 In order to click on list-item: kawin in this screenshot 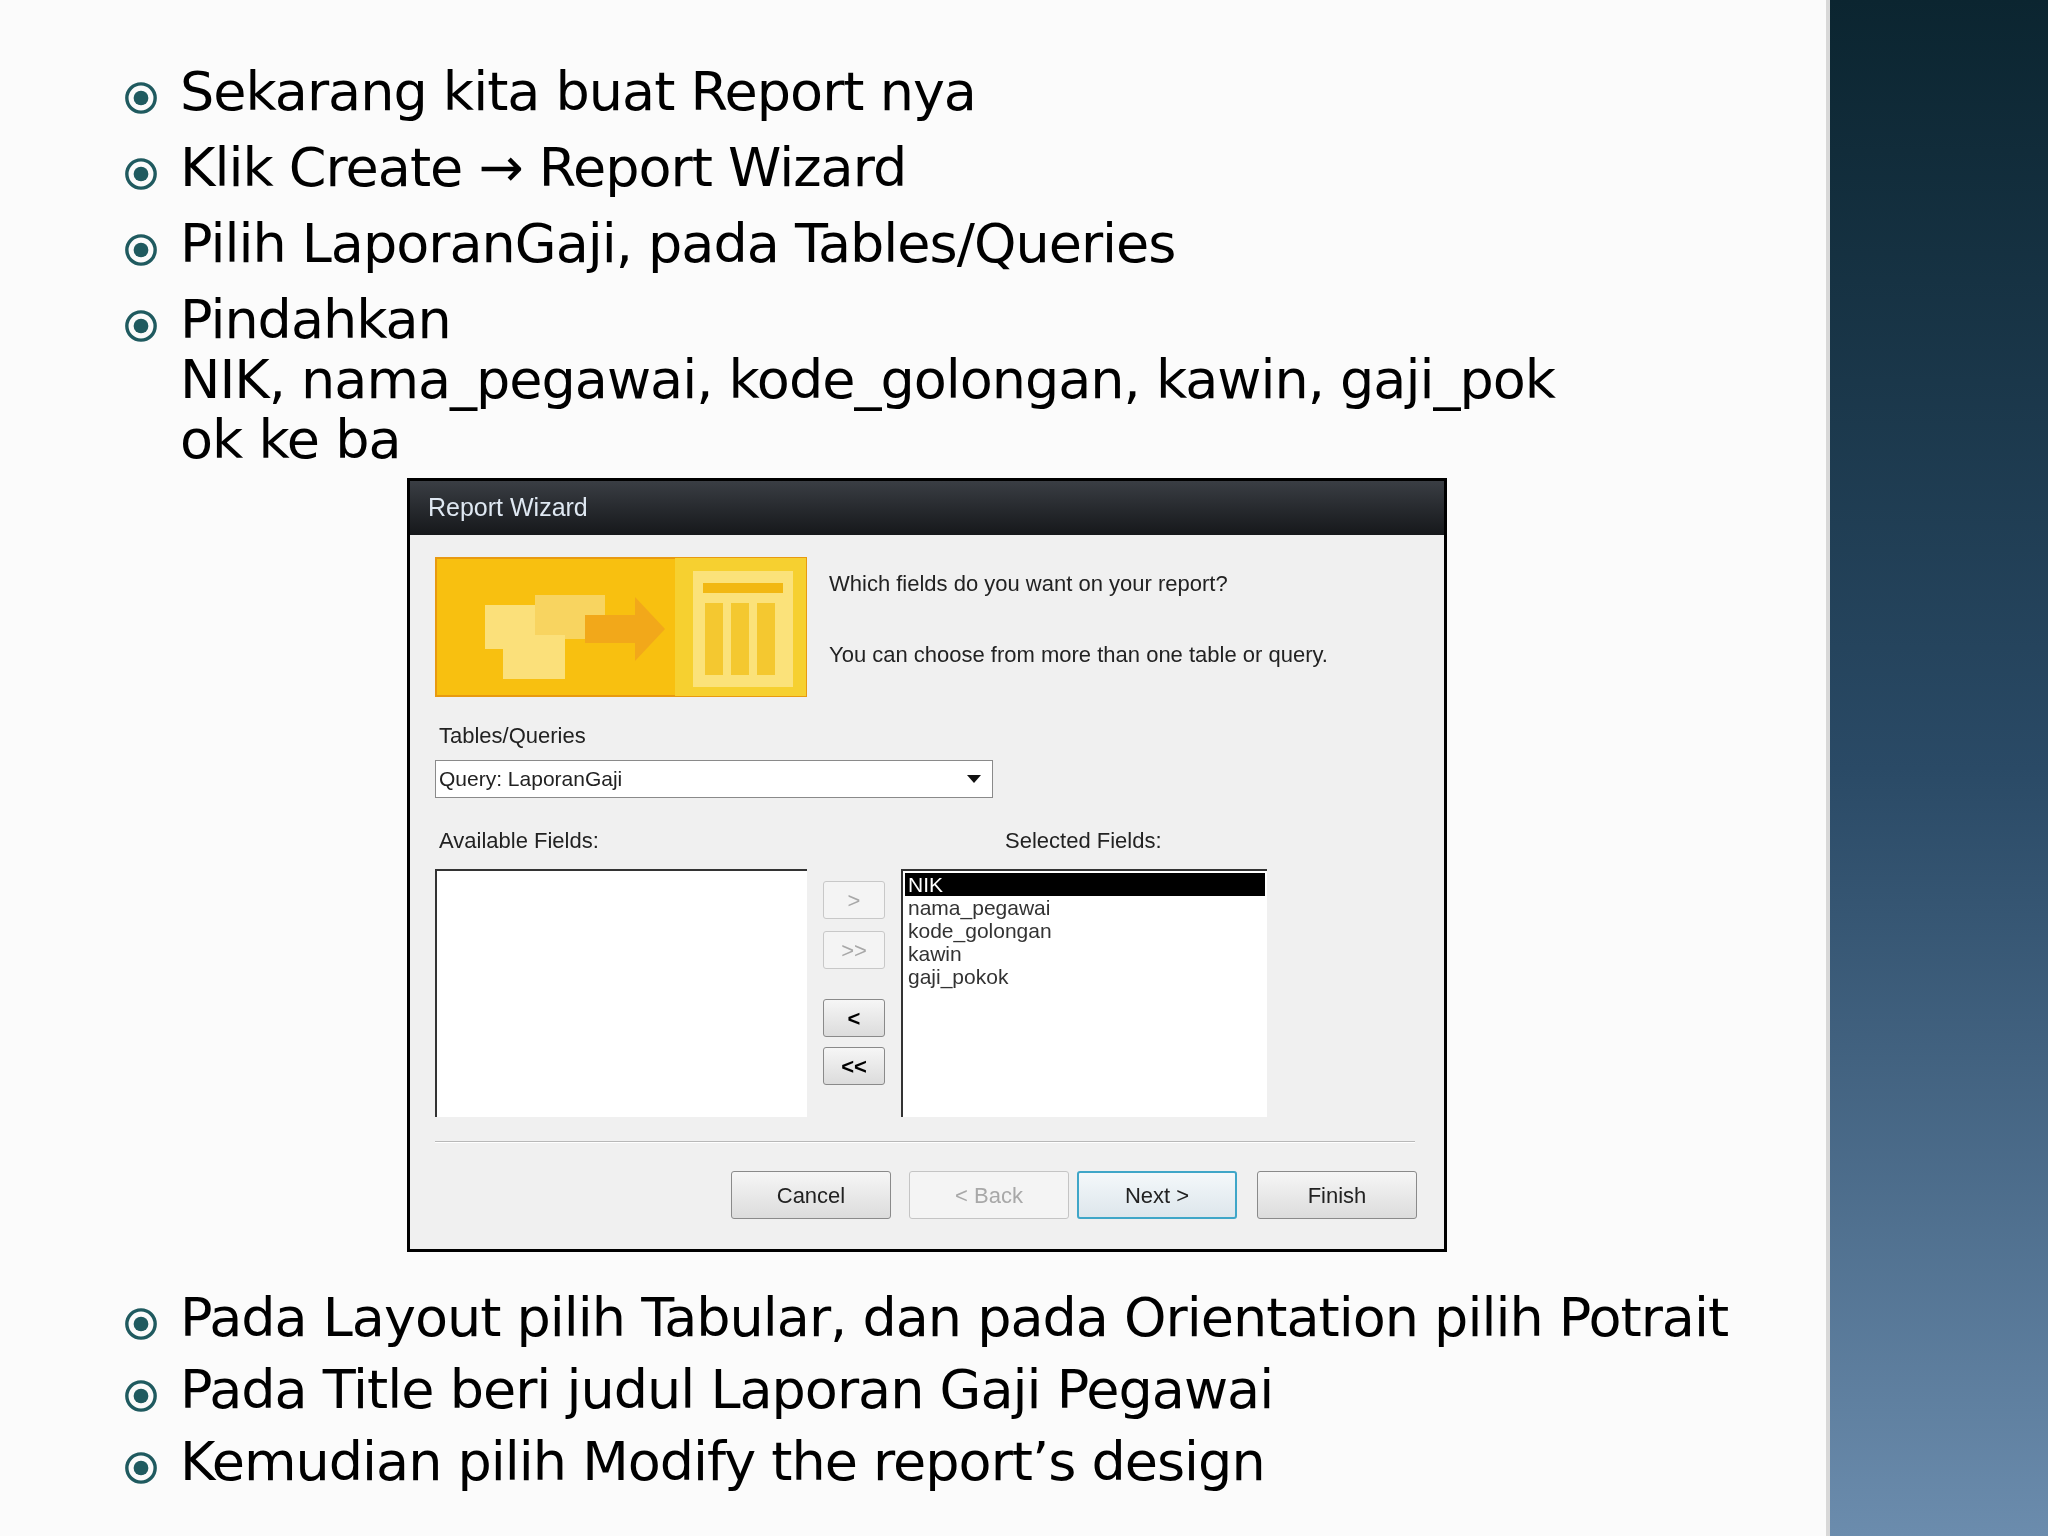, I will do `click(1085, 953)`.